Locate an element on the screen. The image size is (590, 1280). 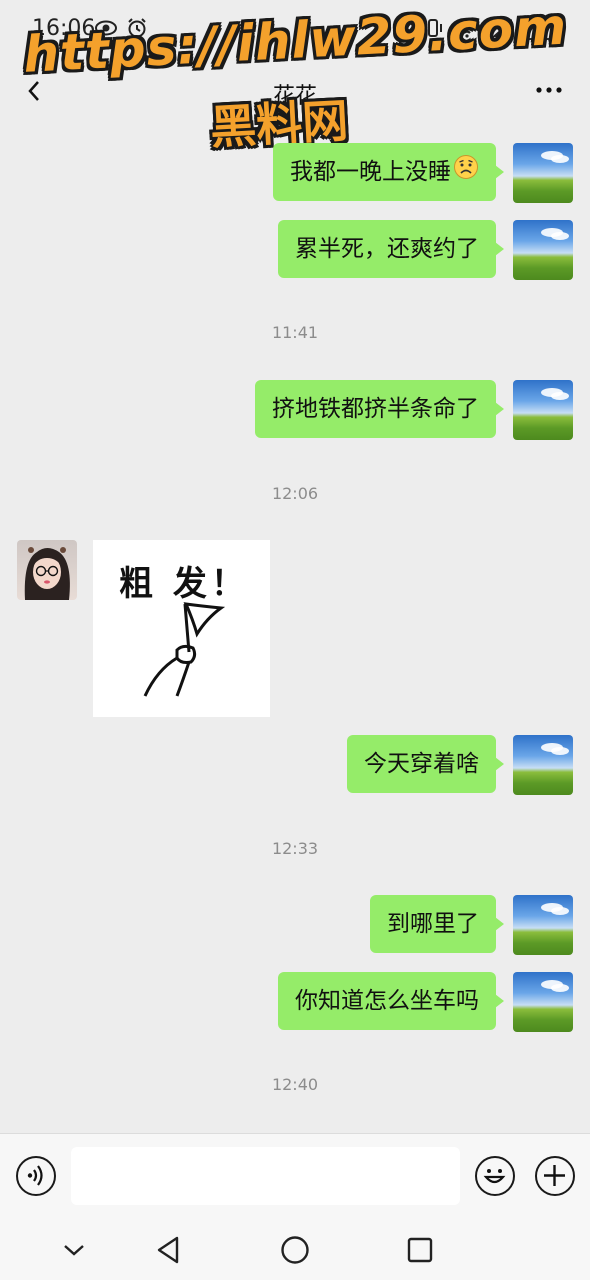
voice-icon is located at coordinates (36, 1176).